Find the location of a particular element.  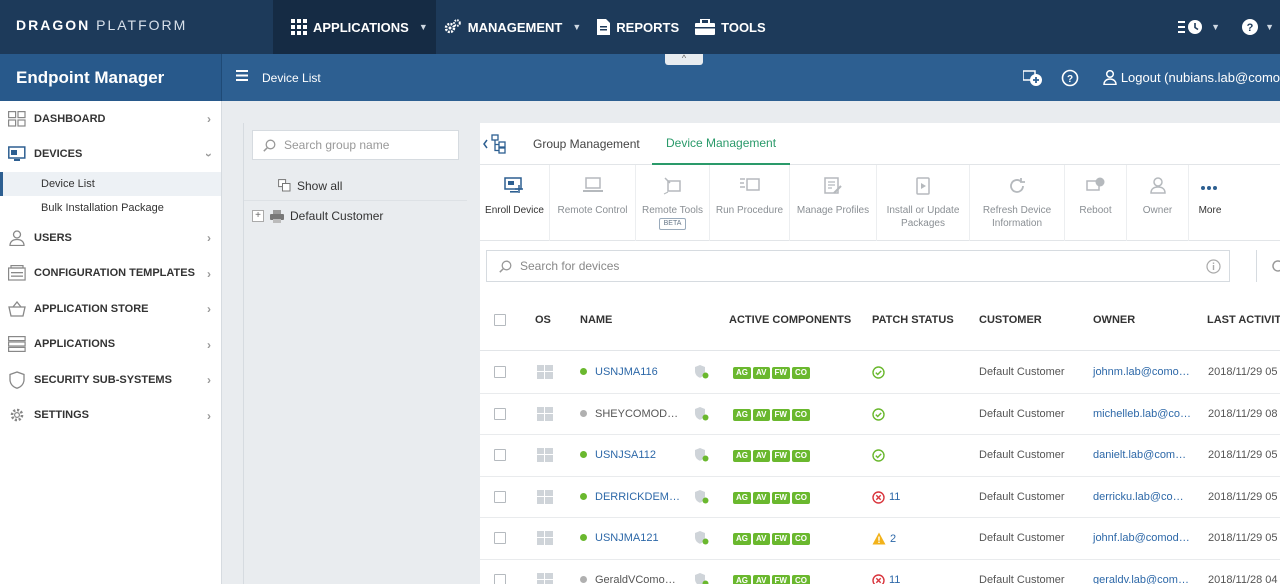

nav-management-label: MANAGEMENT is located at coordinates (515, 27).